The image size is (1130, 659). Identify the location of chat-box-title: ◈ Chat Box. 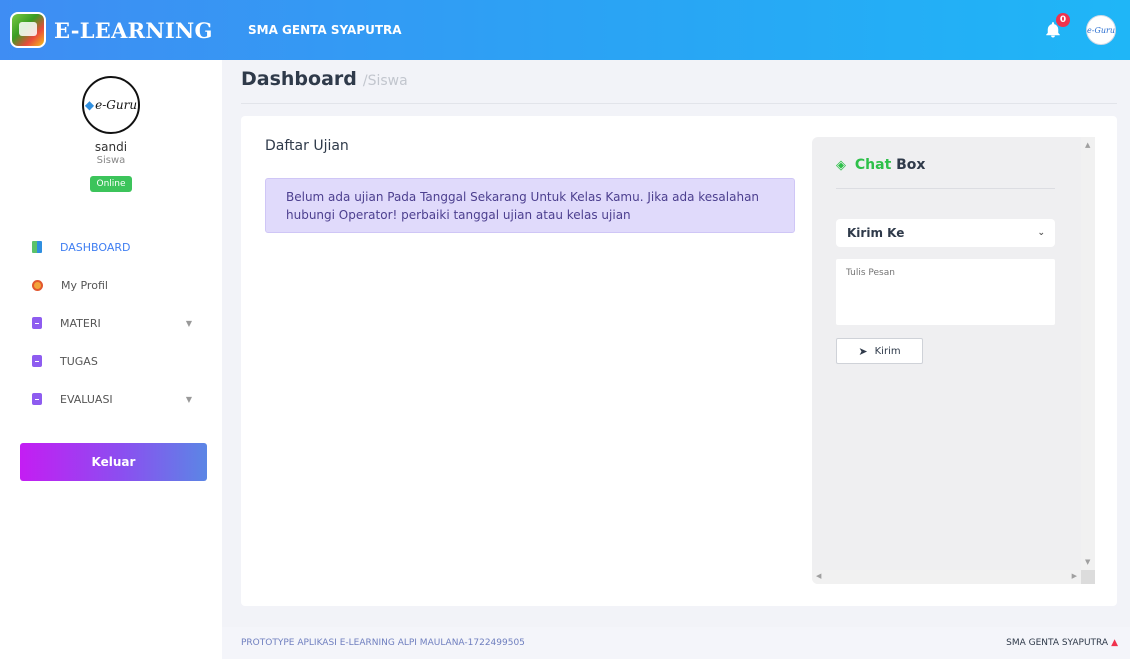
(945, 173).